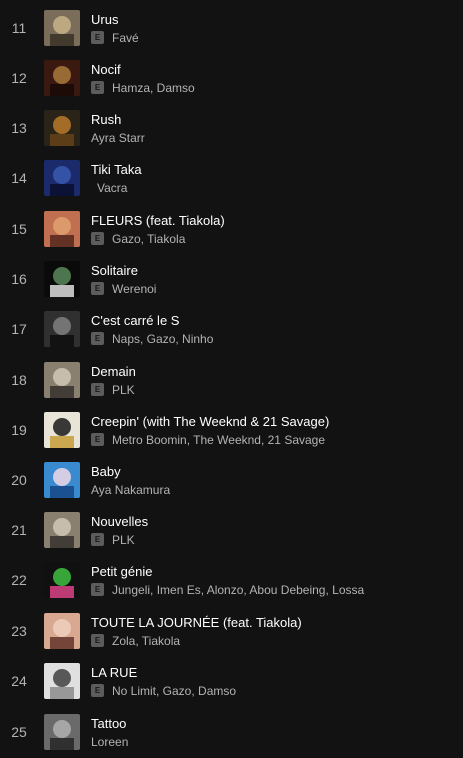  I want to click on track-artists: Aya Nakamura, so click(130, 490).